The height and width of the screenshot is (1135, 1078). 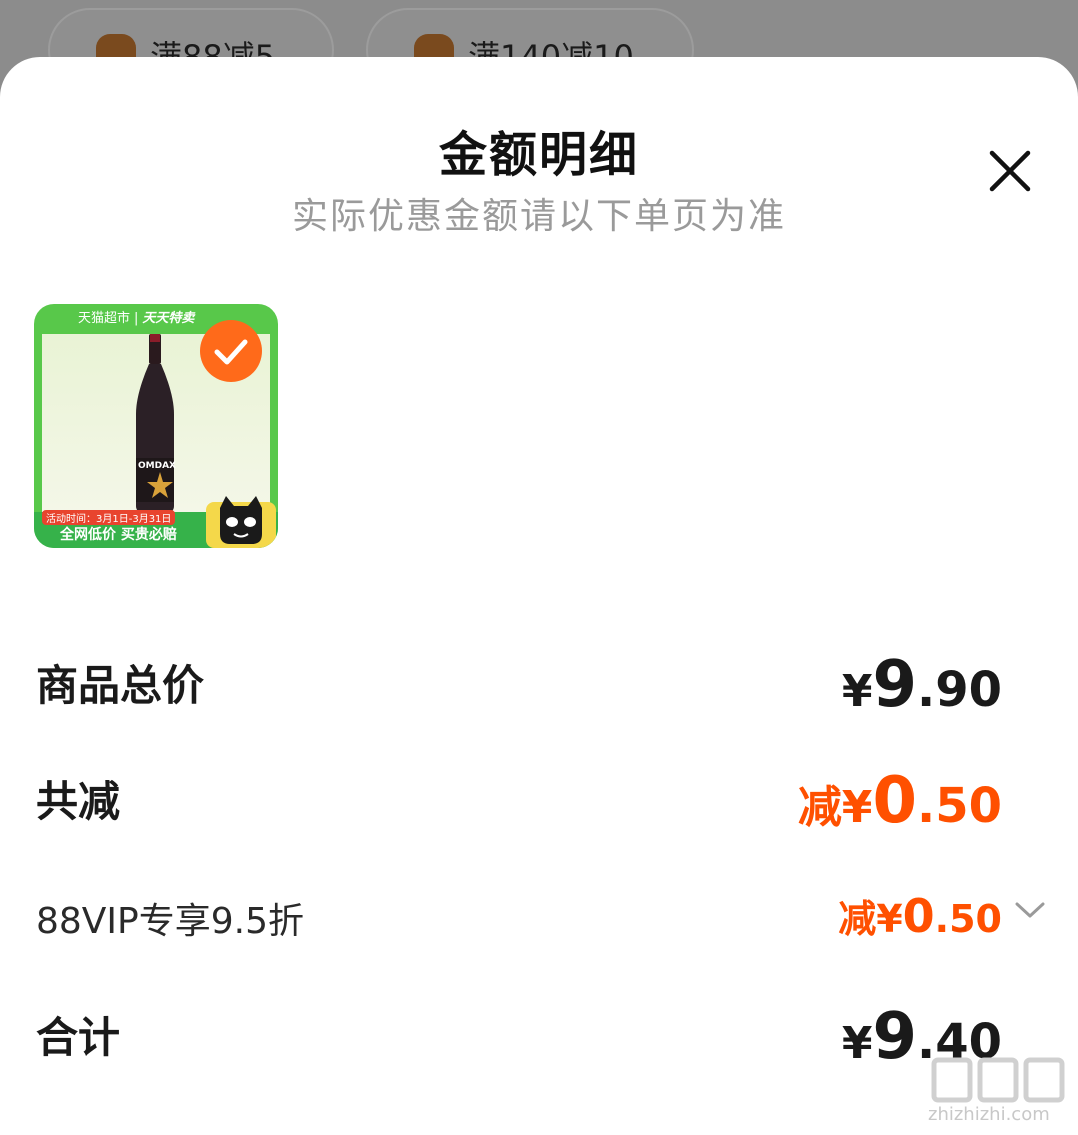 I want to click on total-price-value: ¥9.90, so click(x=922, y=685).